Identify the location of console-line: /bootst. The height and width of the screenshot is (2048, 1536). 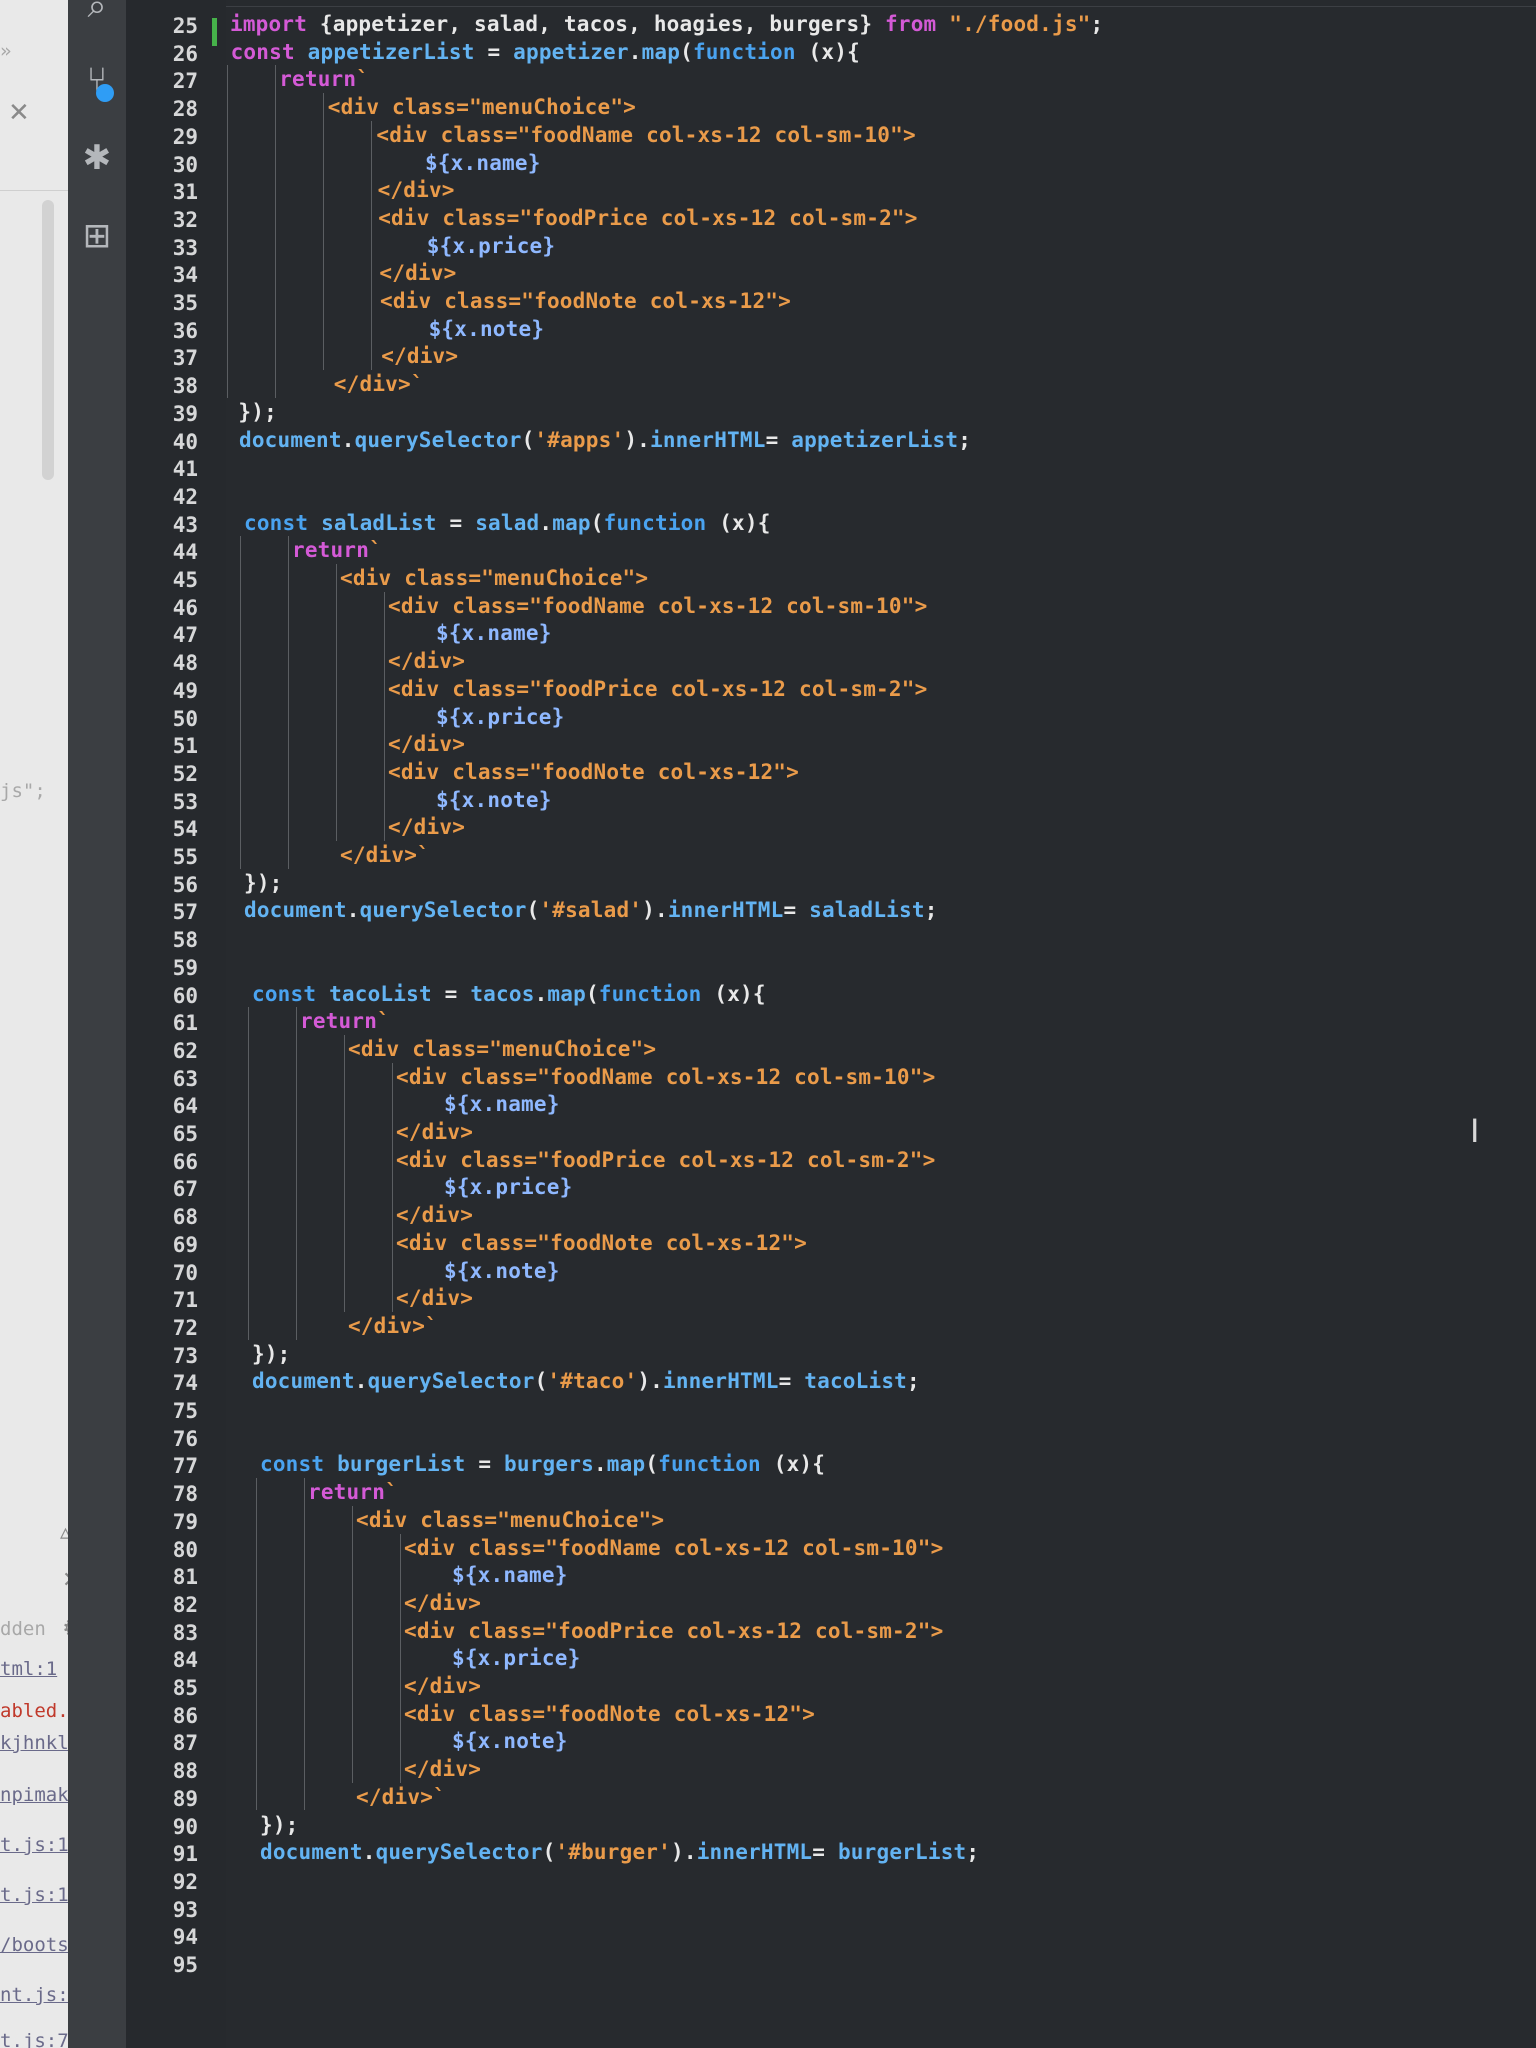
(34, 1945).